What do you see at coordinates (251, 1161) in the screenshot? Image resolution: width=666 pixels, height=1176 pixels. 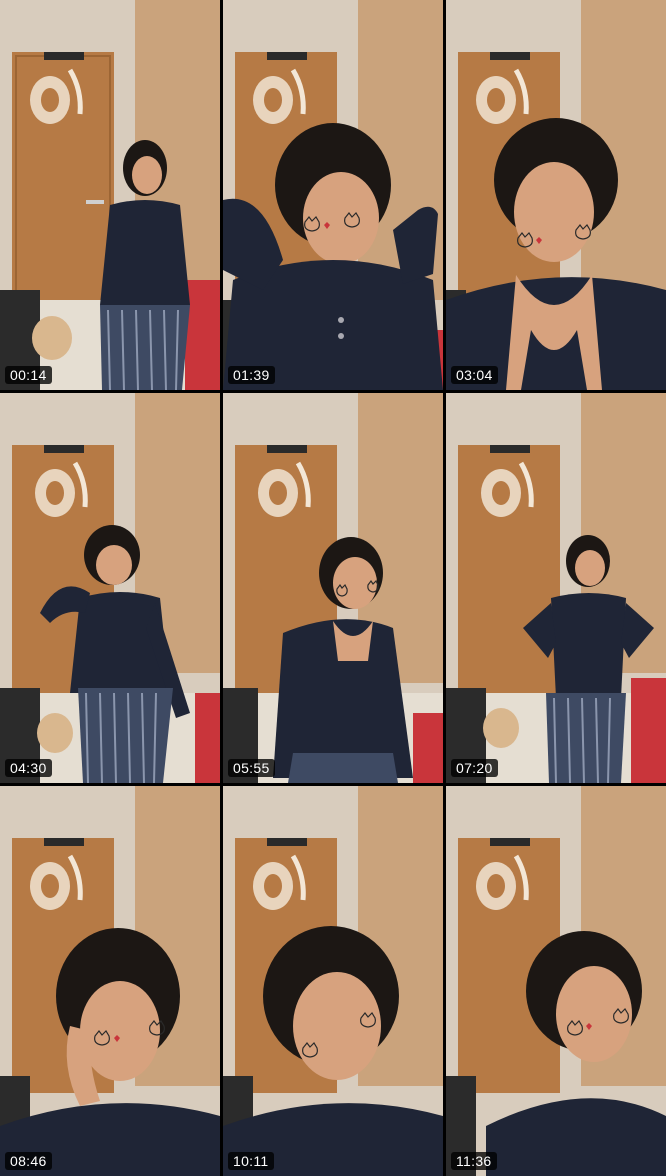 I see `video-timestamp: 10:11` at bounding box center [251, 1161].